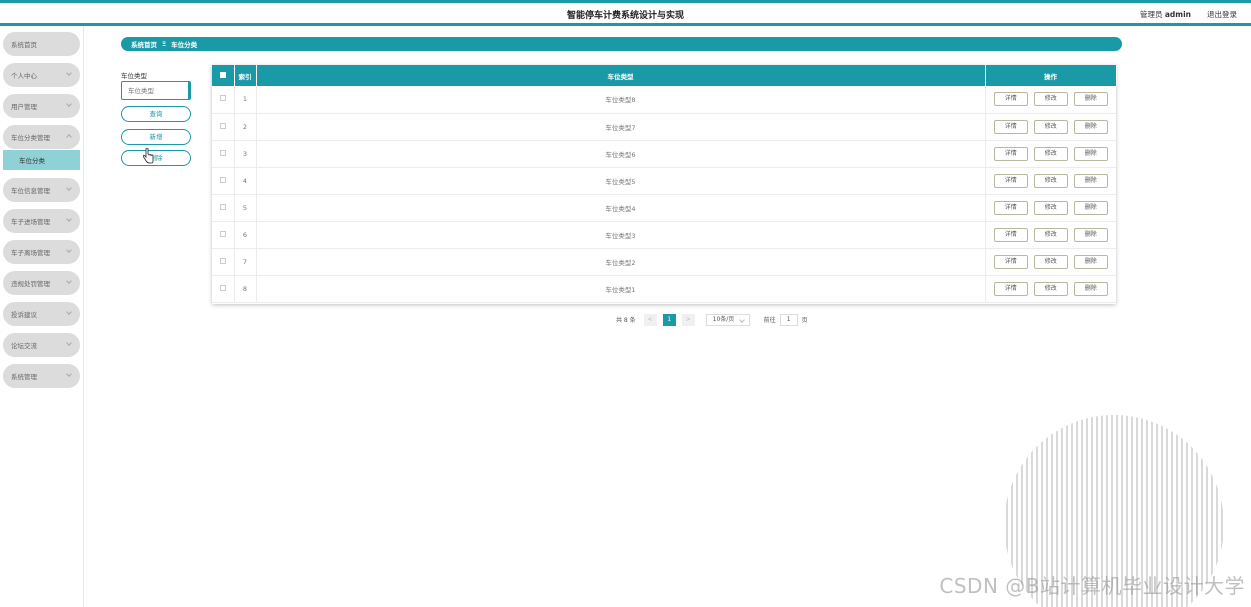 The height and width of the screenshot is (607, 1251). What do you see at coordinates (669, 319) in the screenshot?
I see `page-1-button: 1` at bounding box center [669, 319].